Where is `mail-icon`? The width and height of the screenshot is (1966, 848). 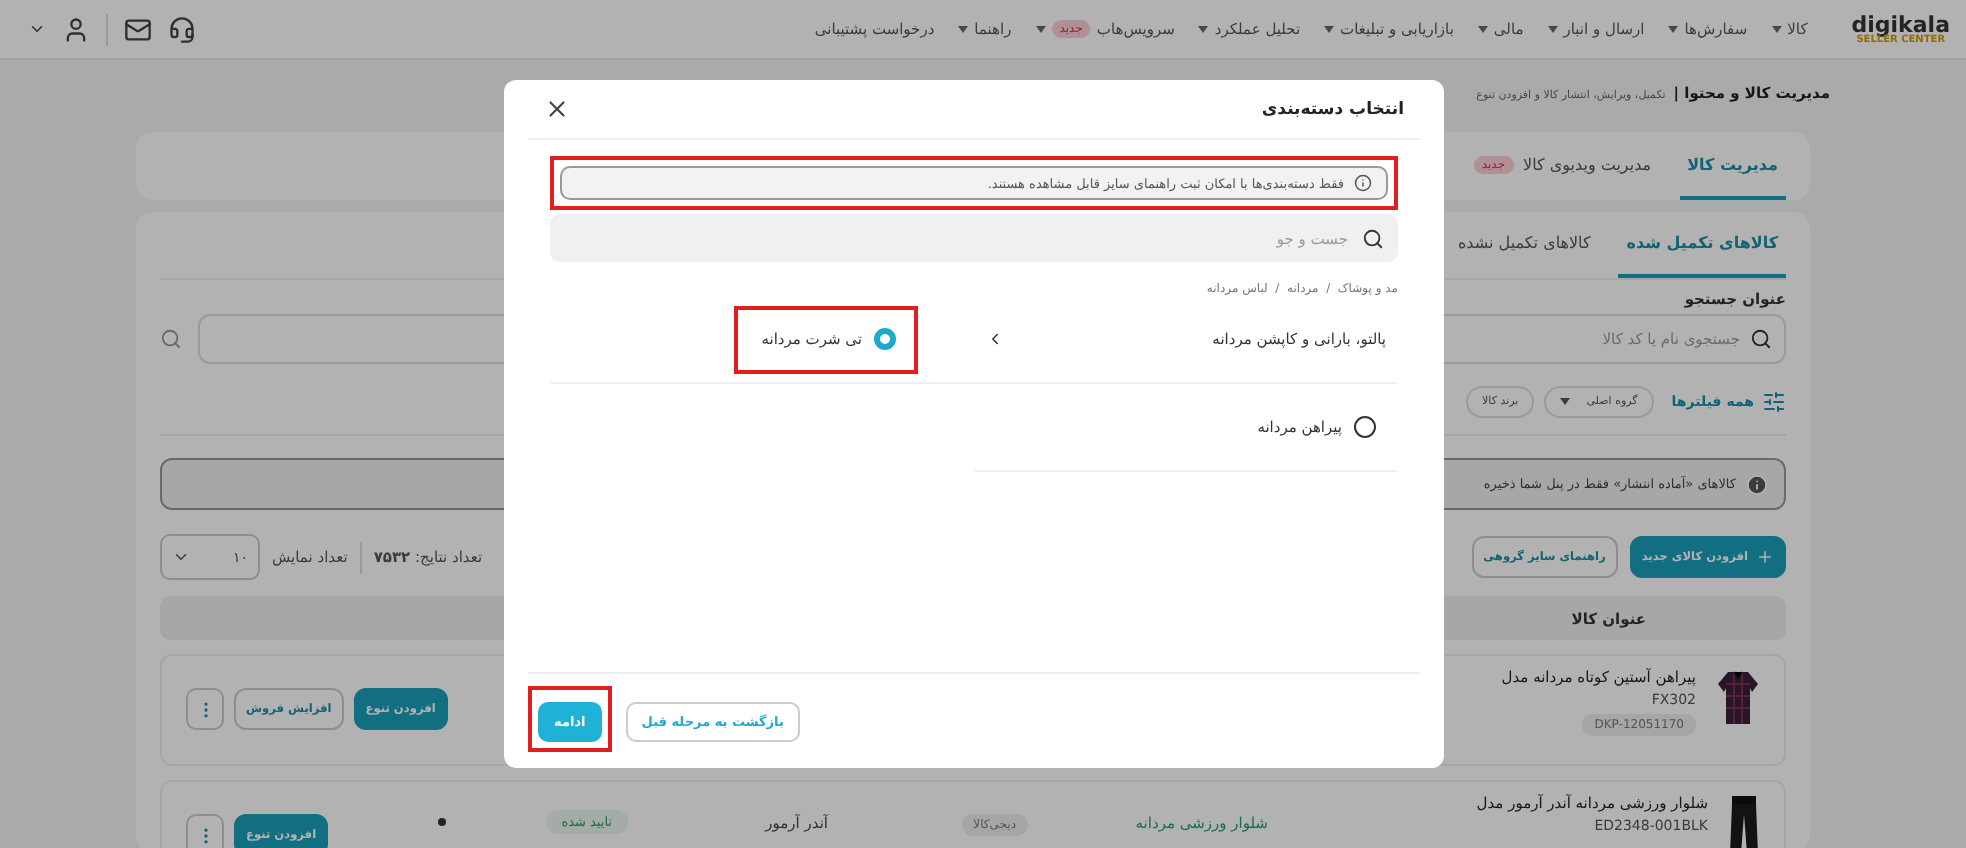
mail-icon is located at coordinates (138, 29).